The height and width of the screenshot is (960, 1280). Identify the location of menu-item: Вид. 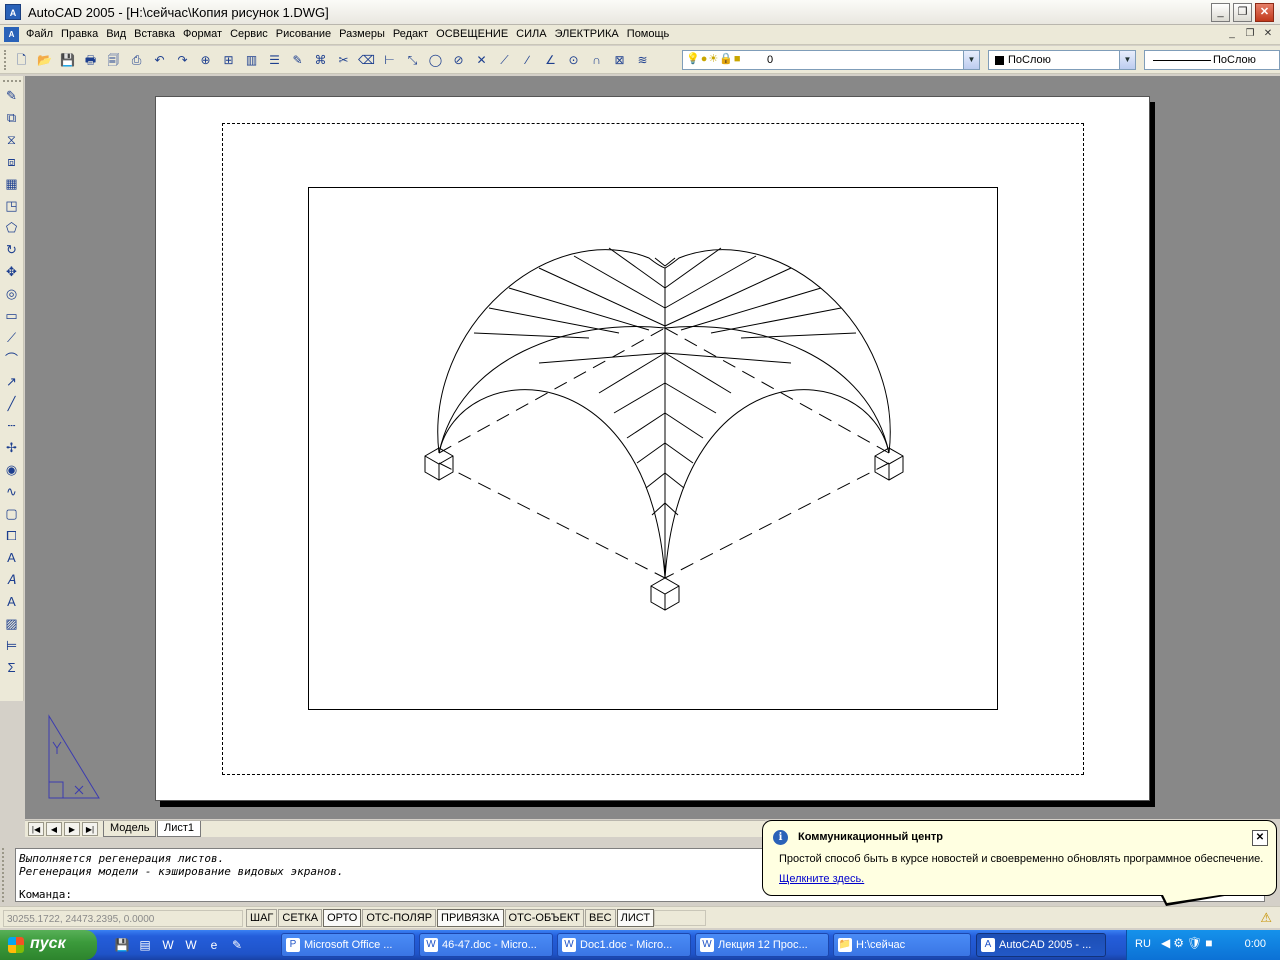
(116, 34).